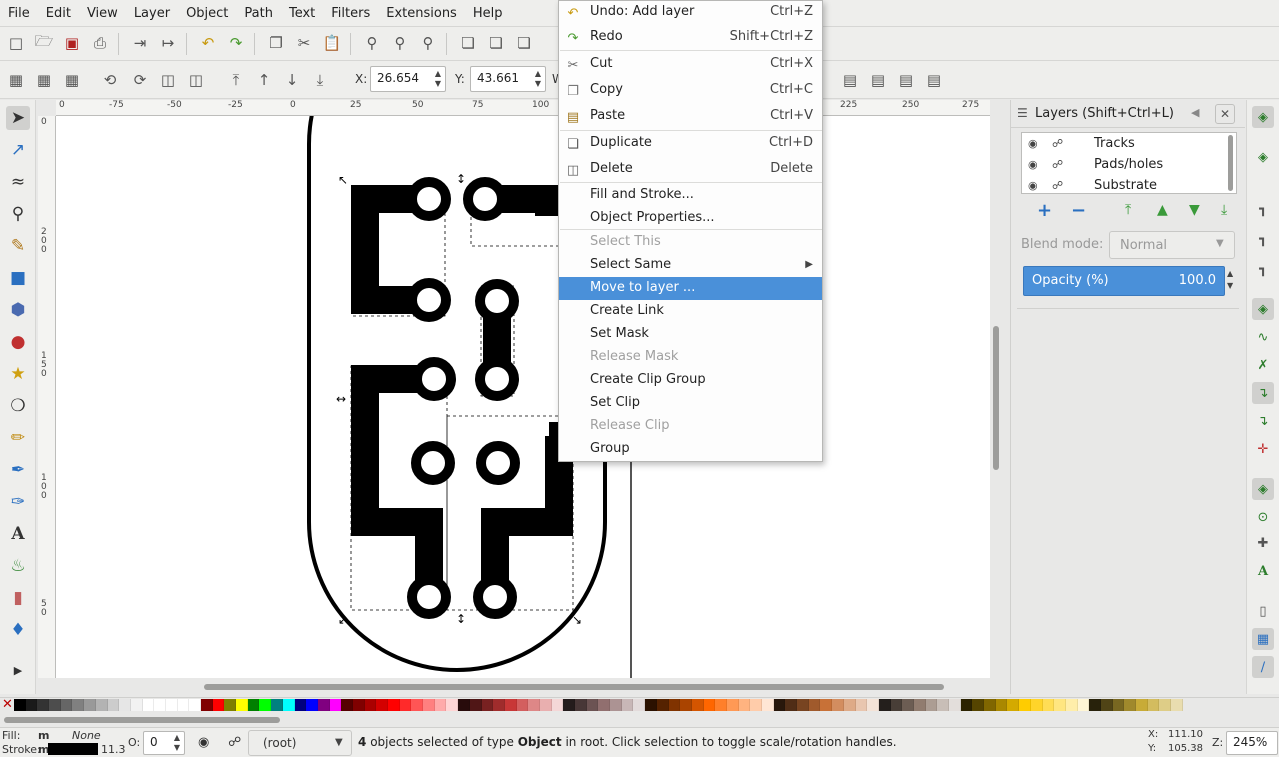 This screenshot has width=1279, height=757. I want to click on snap-enable-icon: ◈, so click(1263, 117).